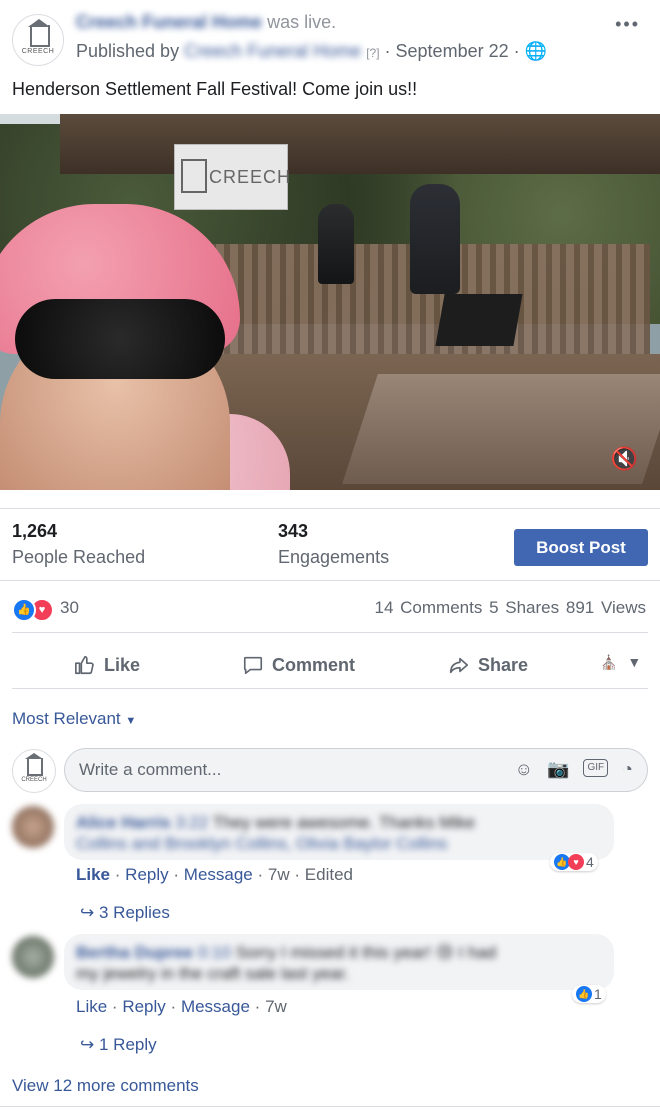  I want to click on people-reached-label: People Reached, so click(79, 557).